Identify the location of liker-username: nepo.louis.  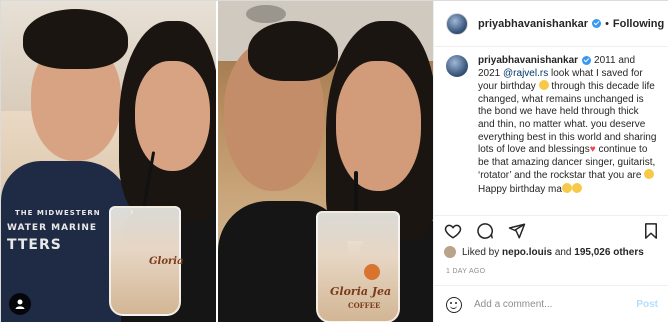
(527, 252).